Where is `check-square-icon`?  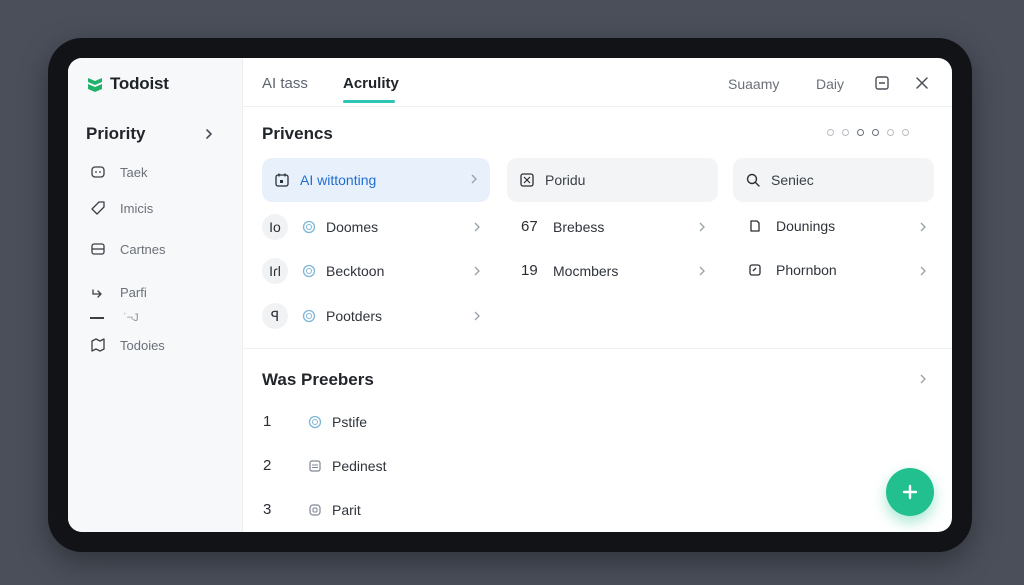 check-square-icon is located at coordinates (755, 270).